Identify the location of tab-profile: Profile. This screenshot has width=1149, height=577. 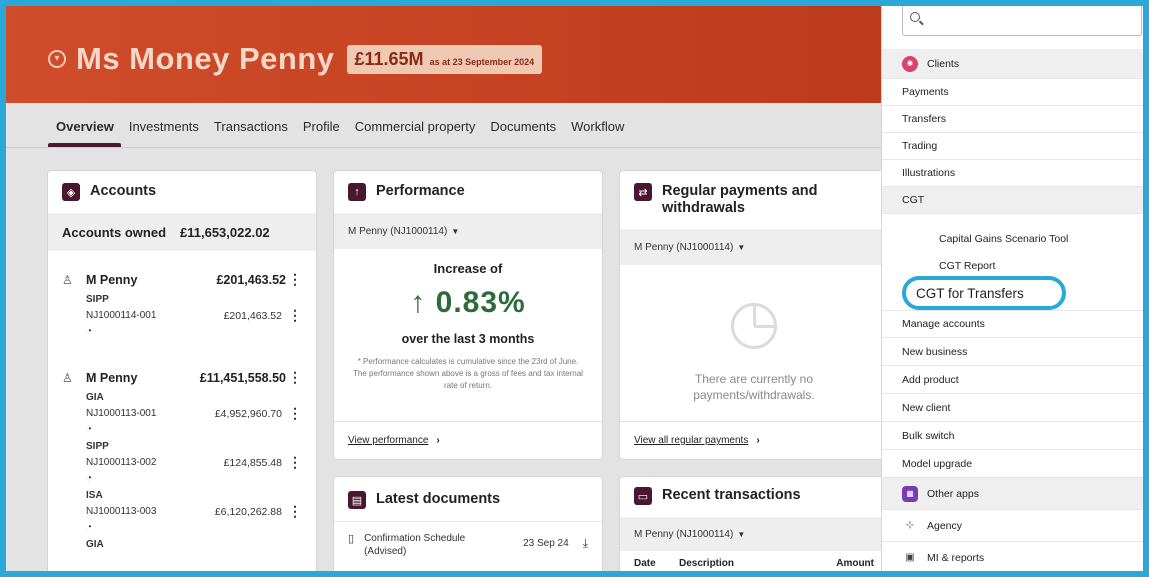
(321, 126).